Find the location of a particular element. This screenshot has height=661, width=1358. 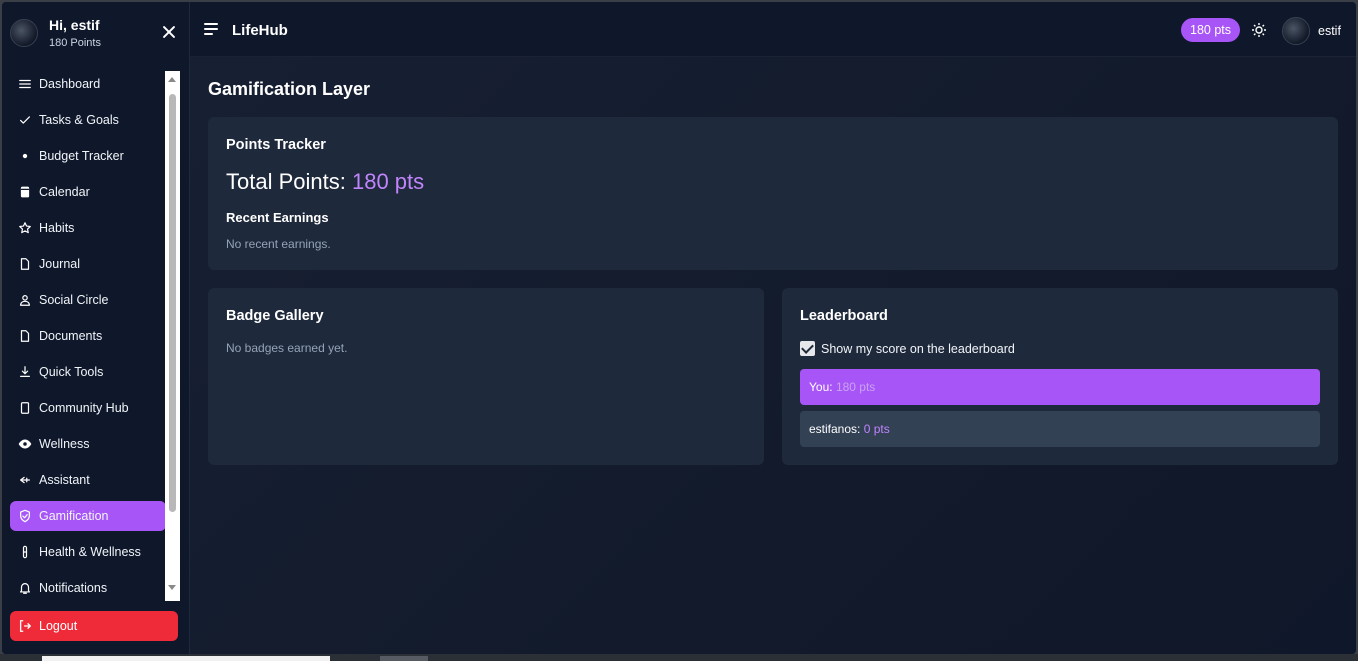

sidebar-item-social-circle: Social Circle is located at coordinates (88, 300).